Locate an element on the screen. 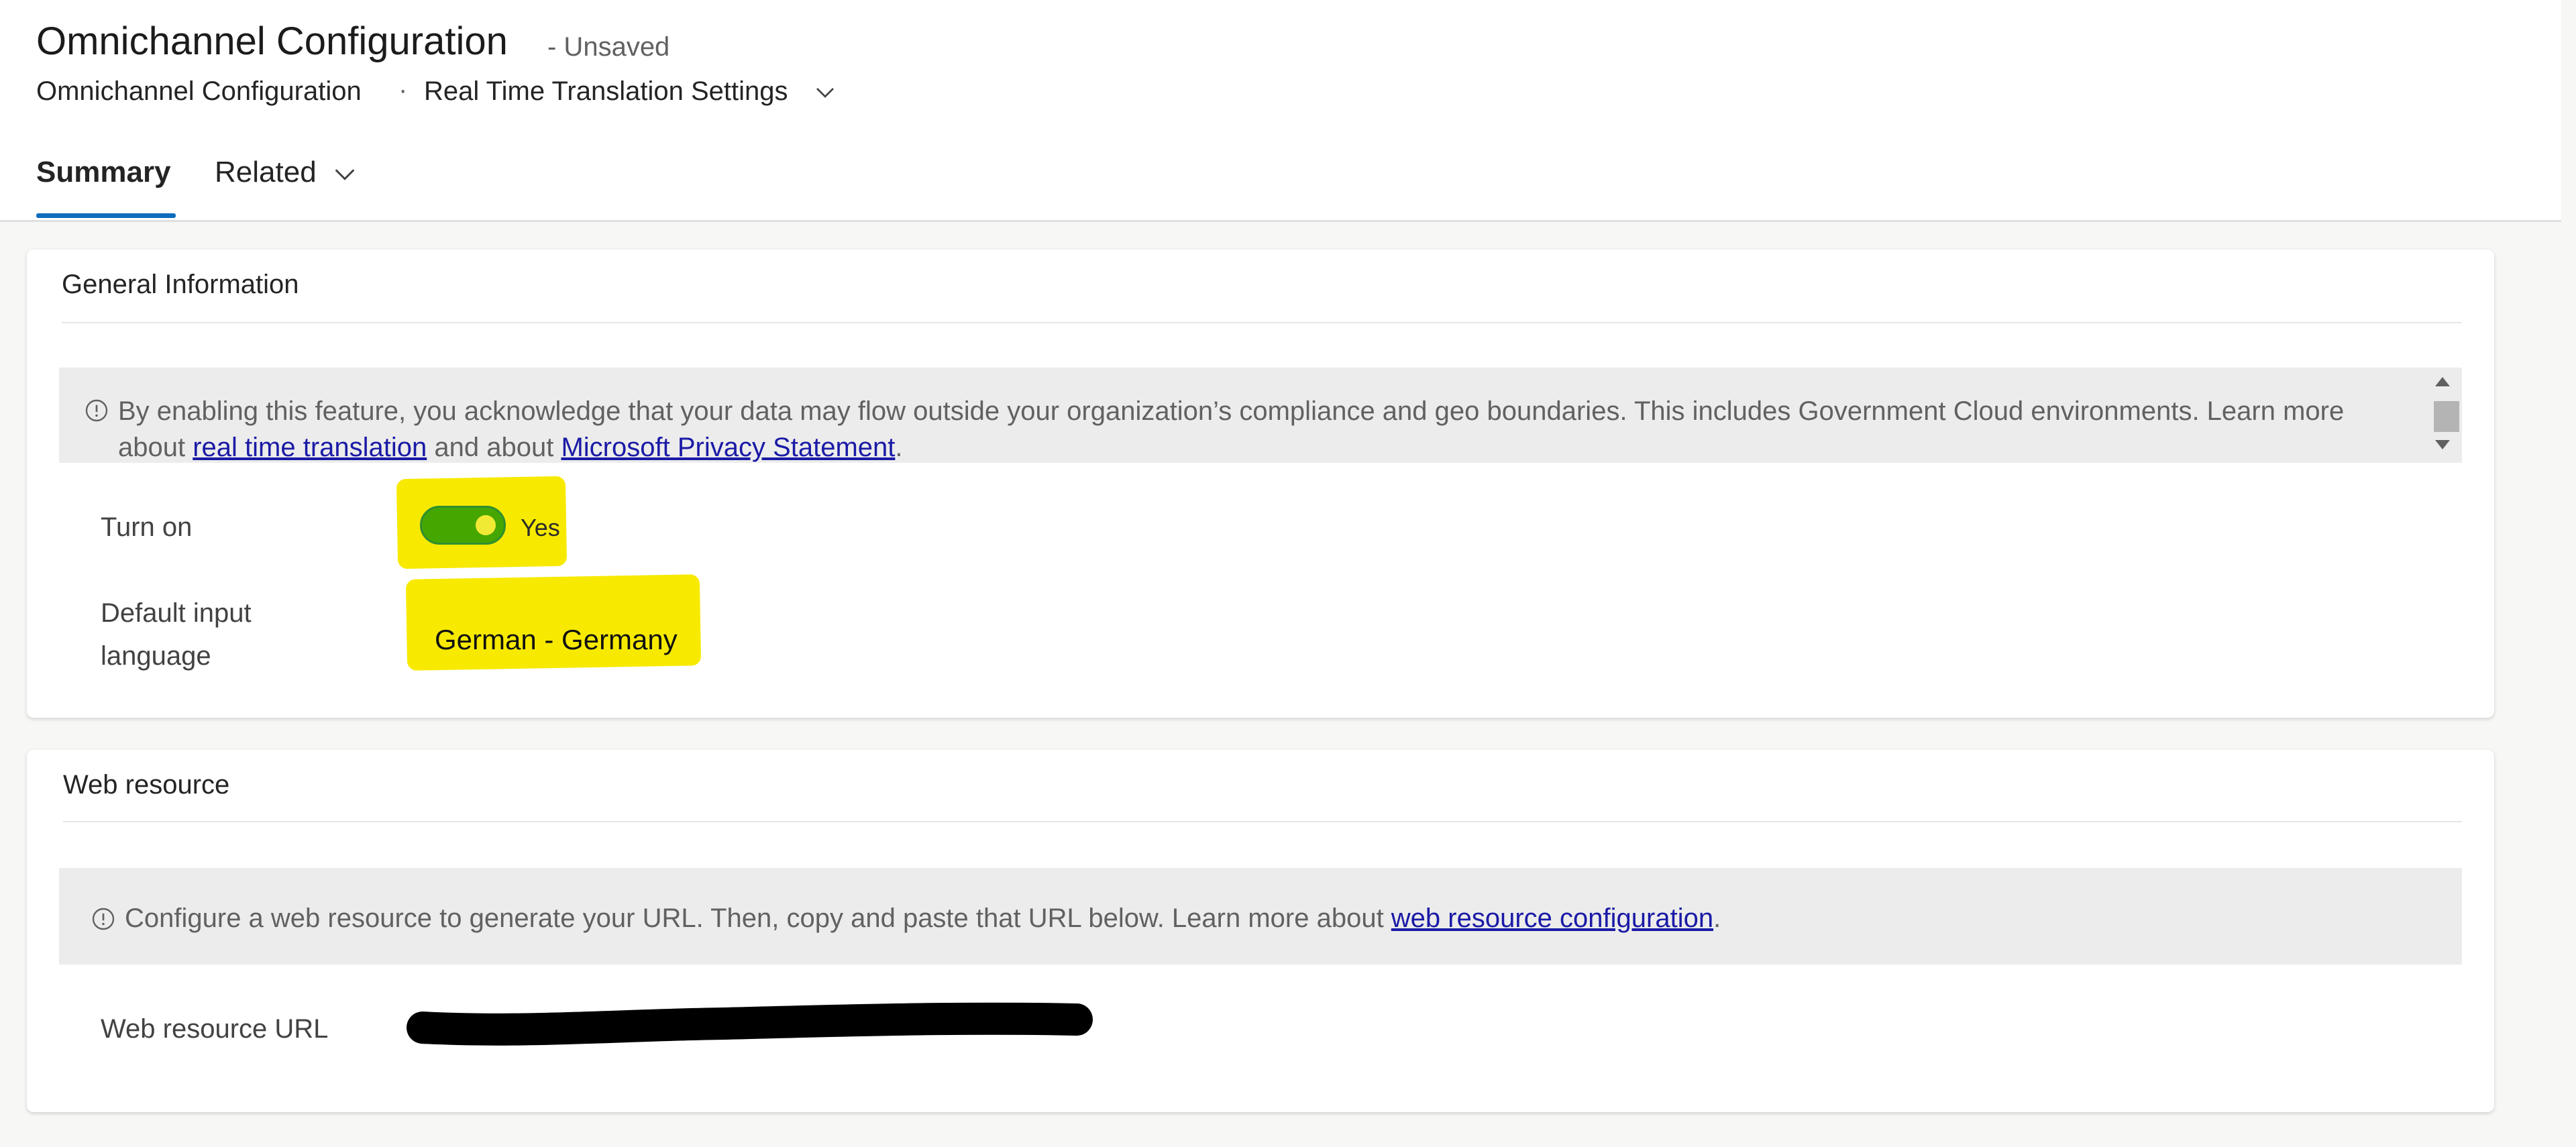 The image size is (2576, 1147). toggle-knob is located at coordinates (486, 525).